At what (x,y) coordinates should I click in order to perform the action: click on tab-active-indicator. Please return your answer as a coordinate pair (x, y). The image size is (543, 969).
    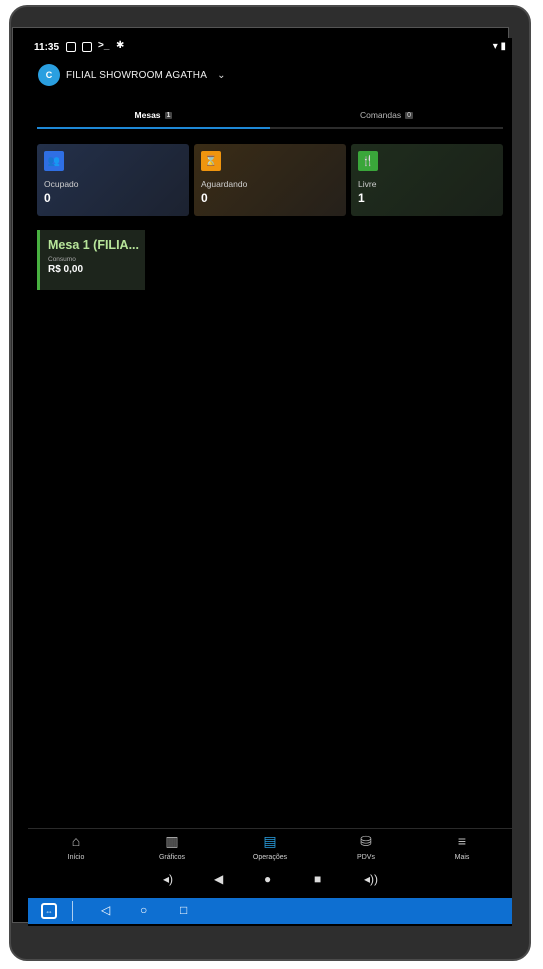
    Looking at the image, I should click on (153, 128).